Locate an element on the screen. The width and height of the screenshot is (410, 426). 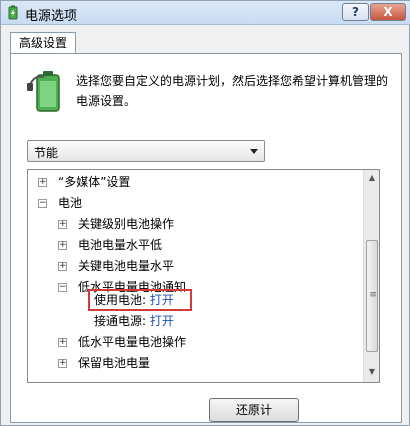
setting-label: 使用电池: is located at coordinates (120, 300).